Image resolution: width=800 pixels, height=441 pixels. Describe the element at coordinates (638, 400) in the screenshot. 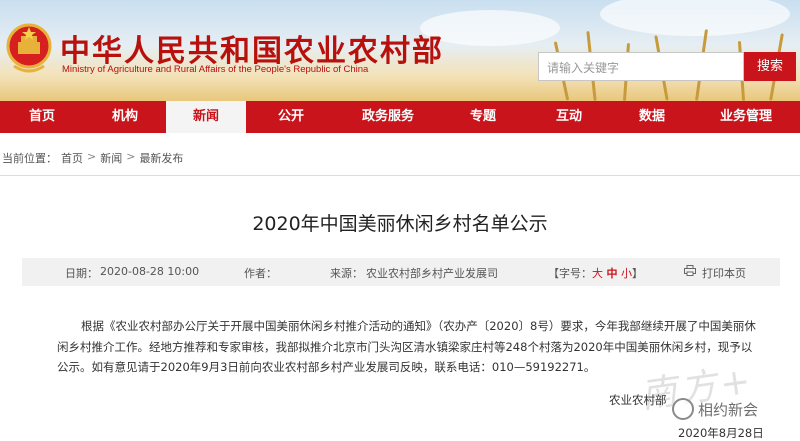

I see `article-sign-organization: 农业农村部` at that location.